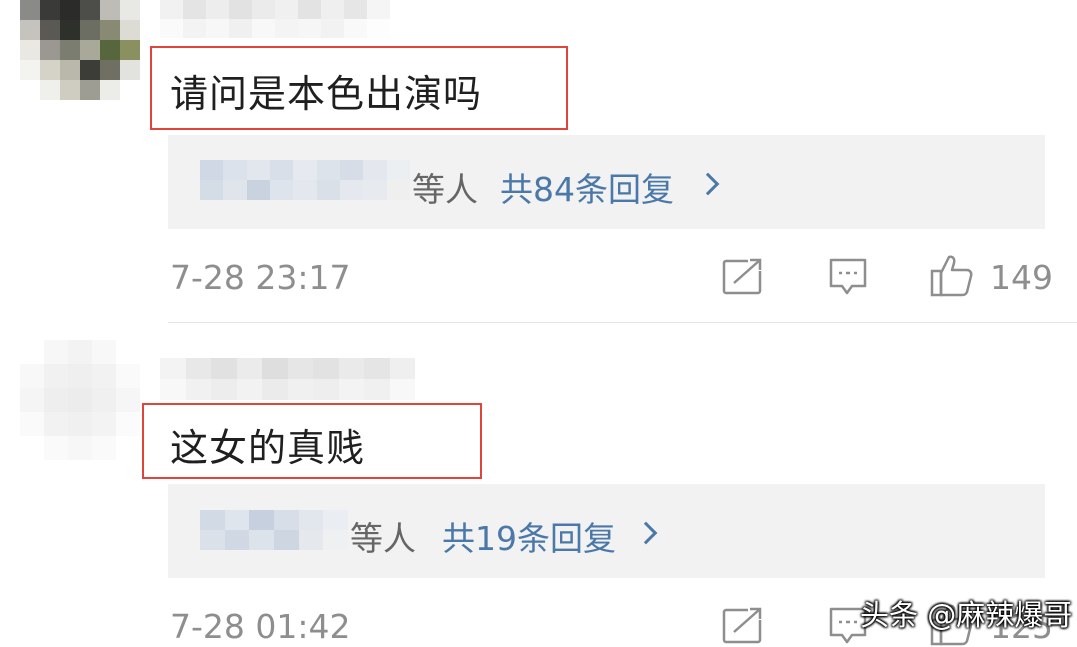  I want to click on reply-count-link: 共19条回复, so click(529, 536).